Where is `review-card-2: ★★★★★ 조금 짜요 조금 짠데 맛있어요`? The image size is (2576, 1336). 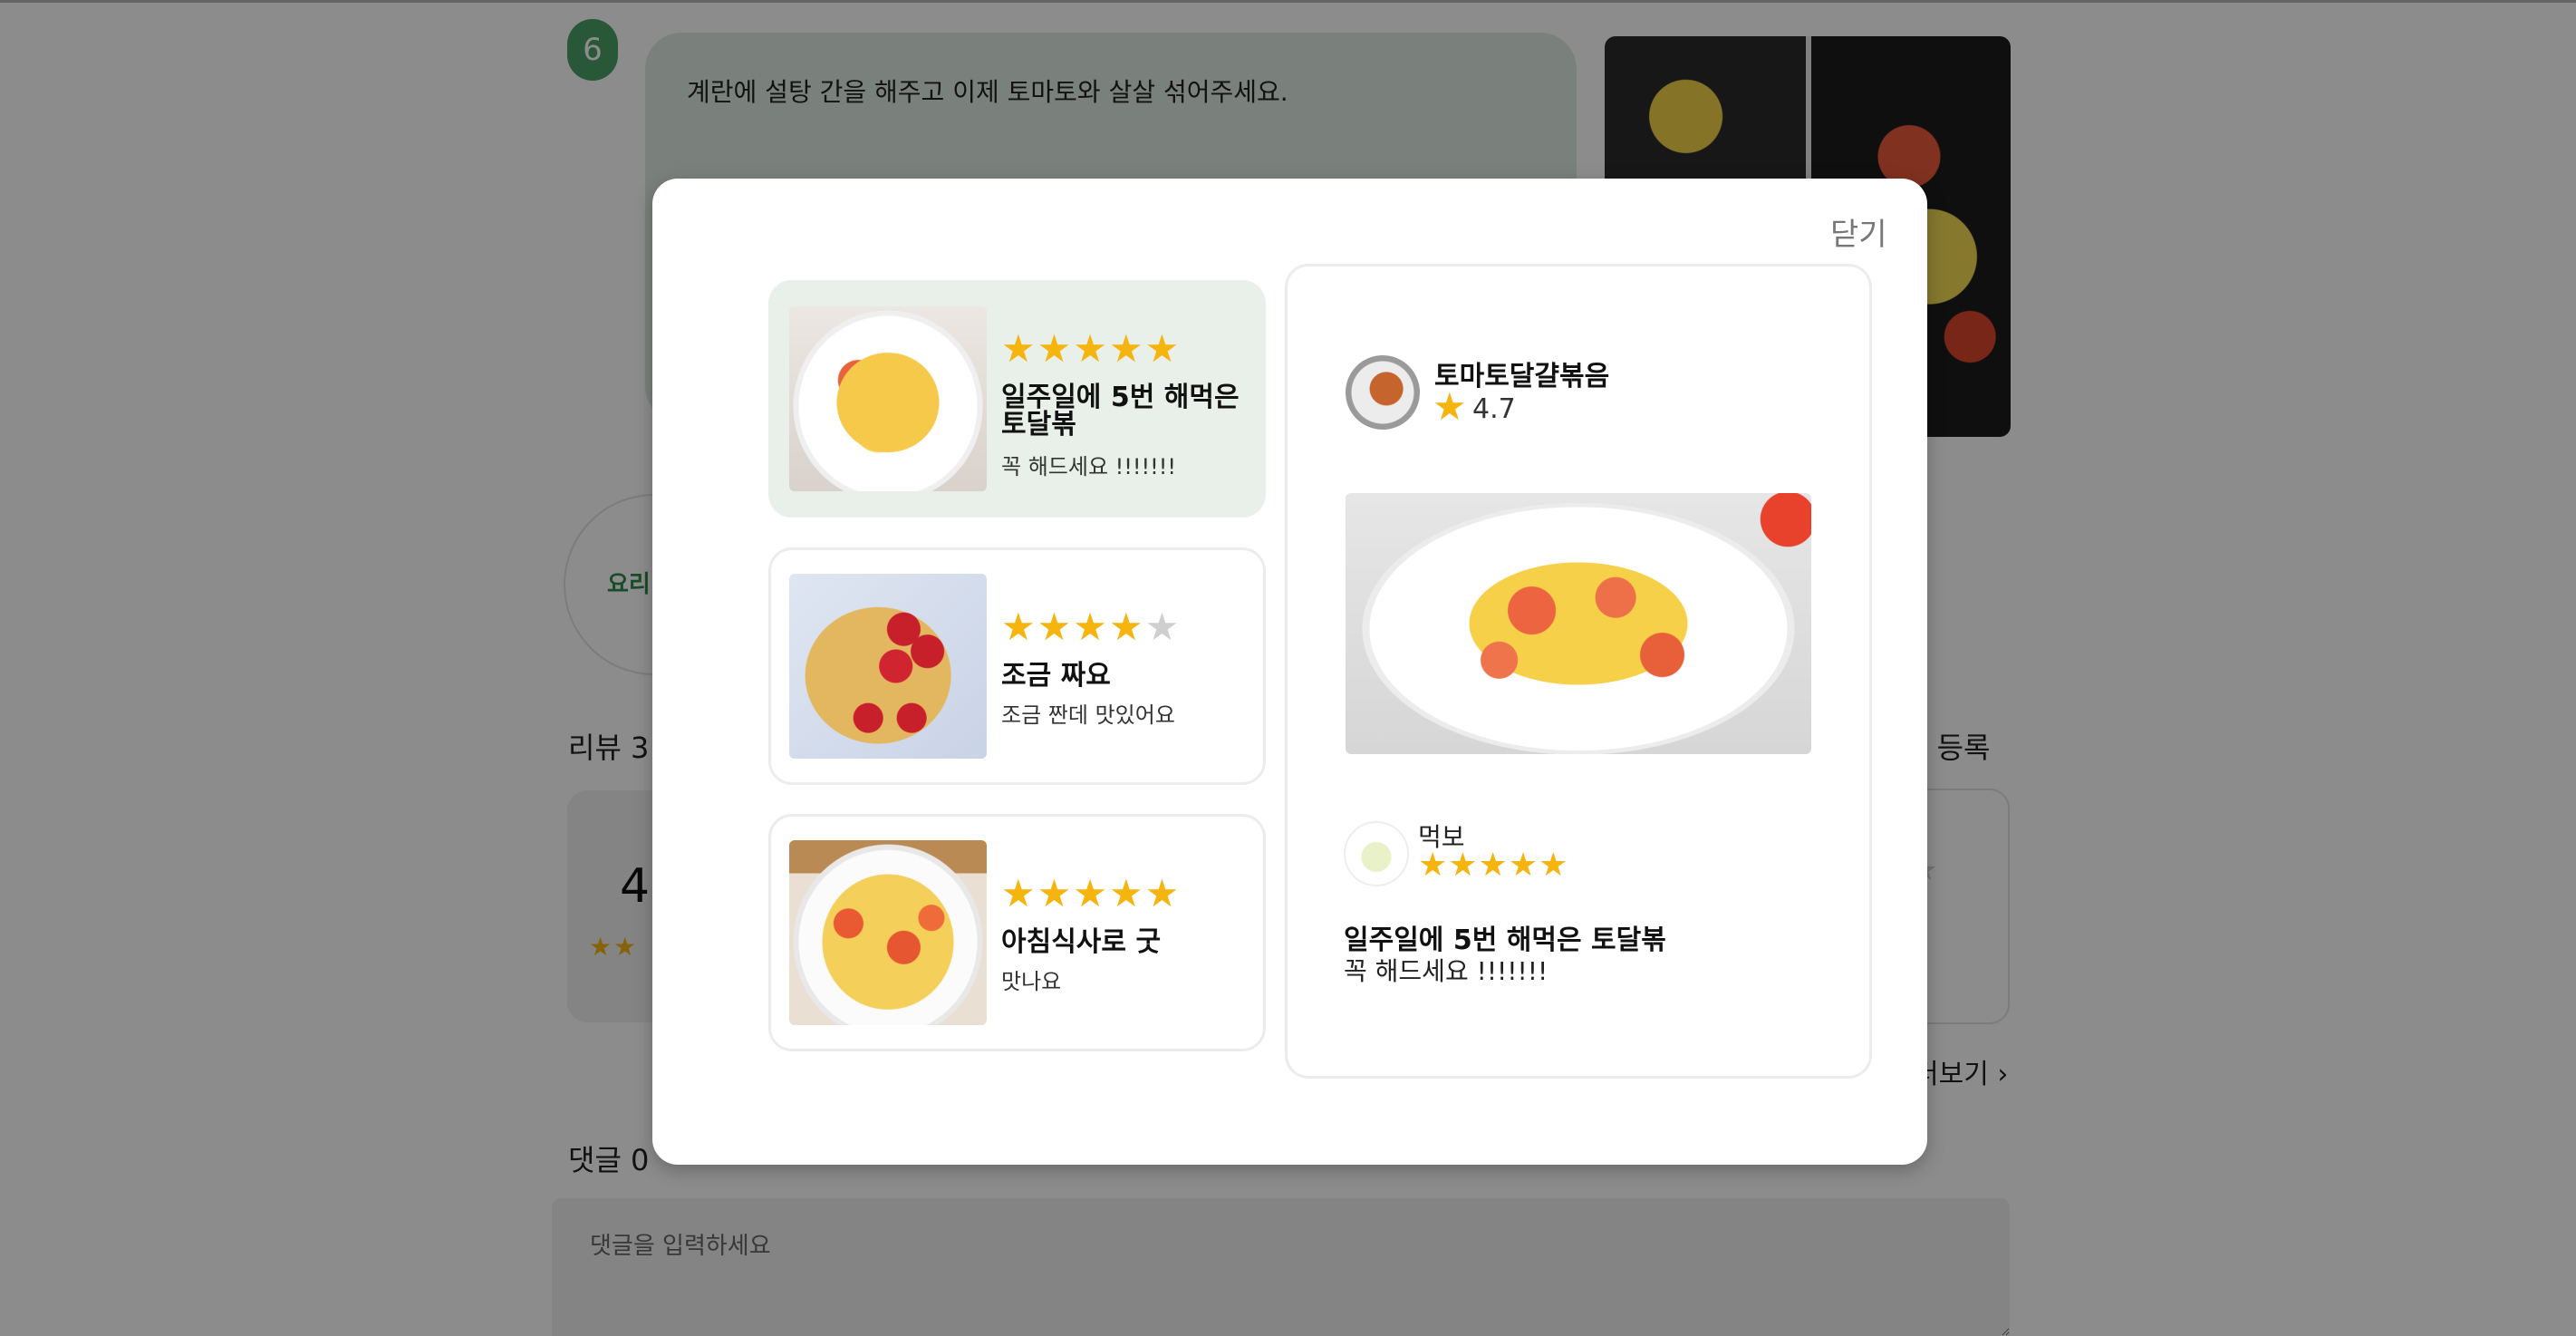
review-card-2: ★★★★★ 조금 짜요 조금 짠데 맛있어요 is located at coordinates (1017, 666).